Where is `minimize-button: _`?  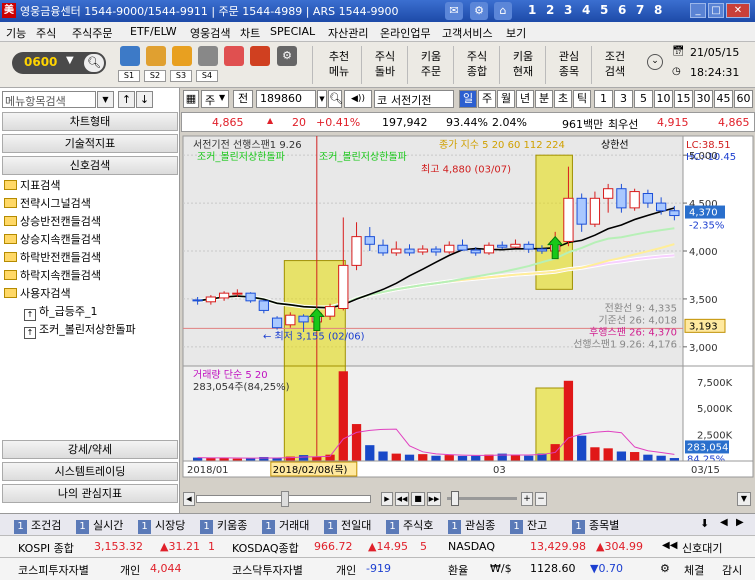 minimize-button: _ is located at coordinates (698, 10).